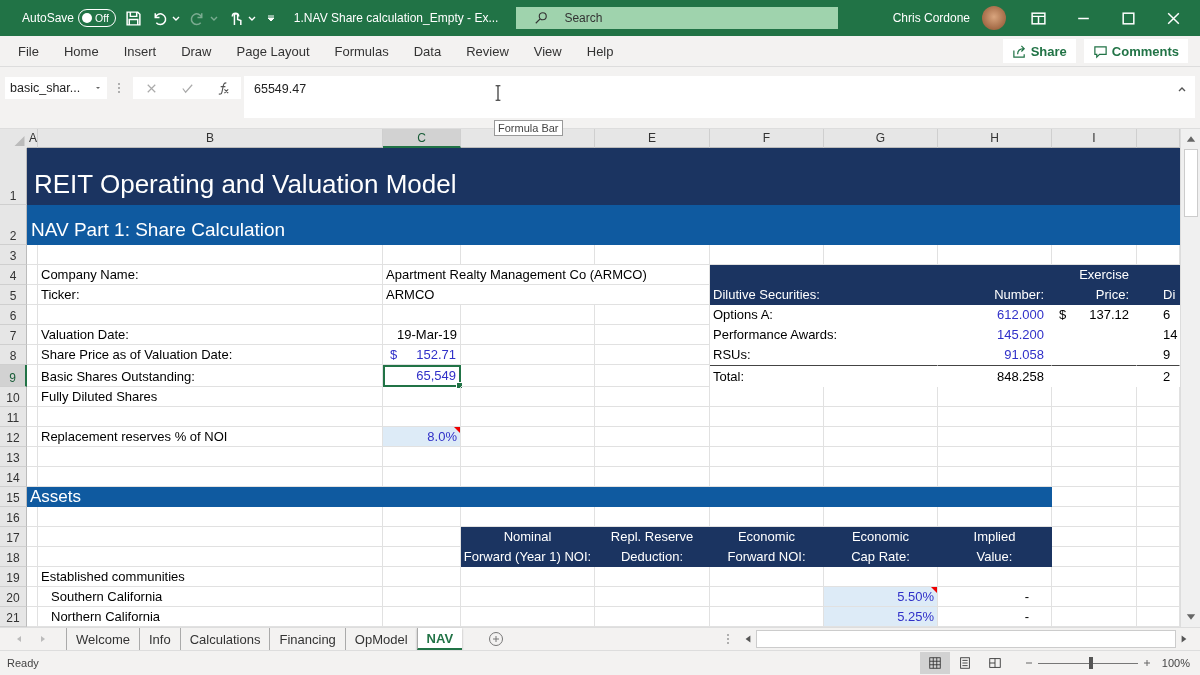 The image size is (1200, 675). I want to click on spreadsheet-cell: Apartment Realty Management Co (ARMCO), so click(546, 275).